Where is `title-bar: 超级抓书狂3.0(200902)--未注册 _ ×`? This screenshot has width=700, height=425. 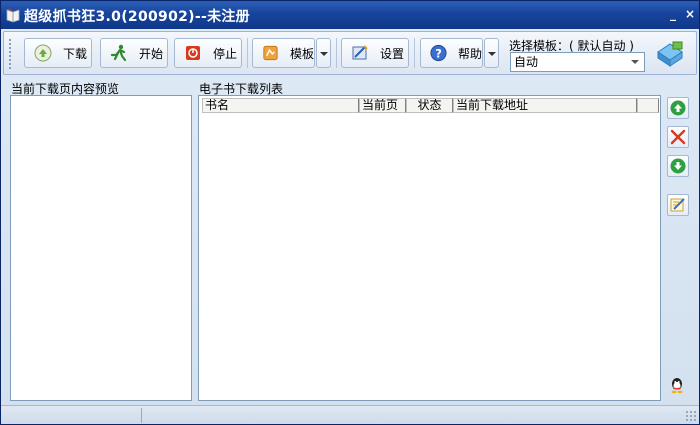 title-bar: 超级抓书狂3.0(200902)--未注册 _ × is located at coordinates (350, 15).